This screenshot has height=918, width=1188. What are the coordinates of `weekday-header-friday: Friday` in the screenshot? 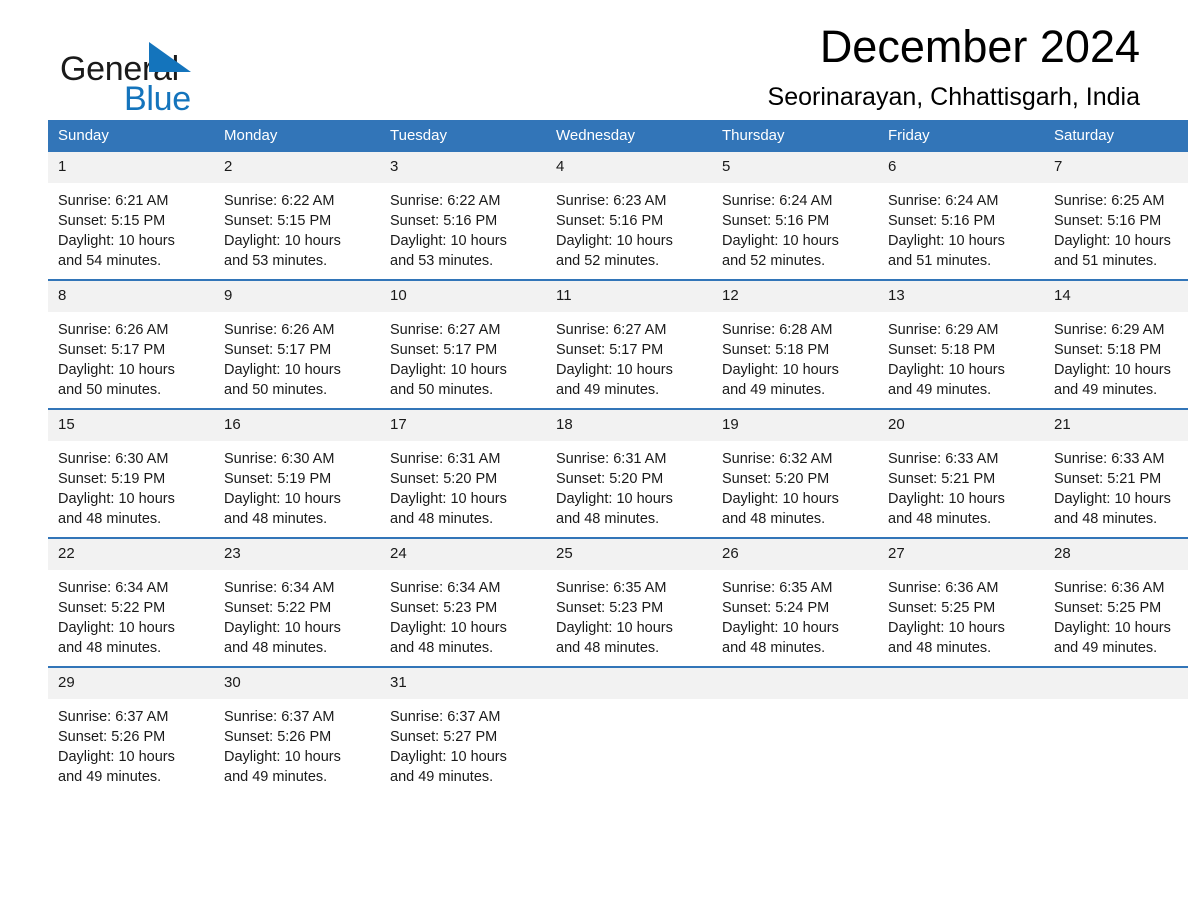 It's located at (961, 136).